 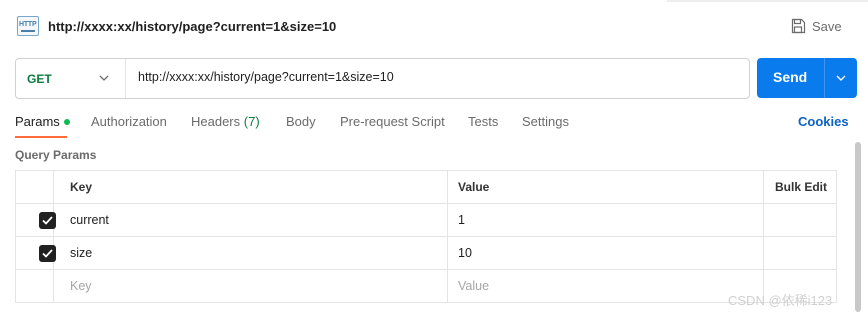 What do you see at coordinates (790, 77) in the screenshot?
I see `send-label: Send` at bounding box center [790, 77].